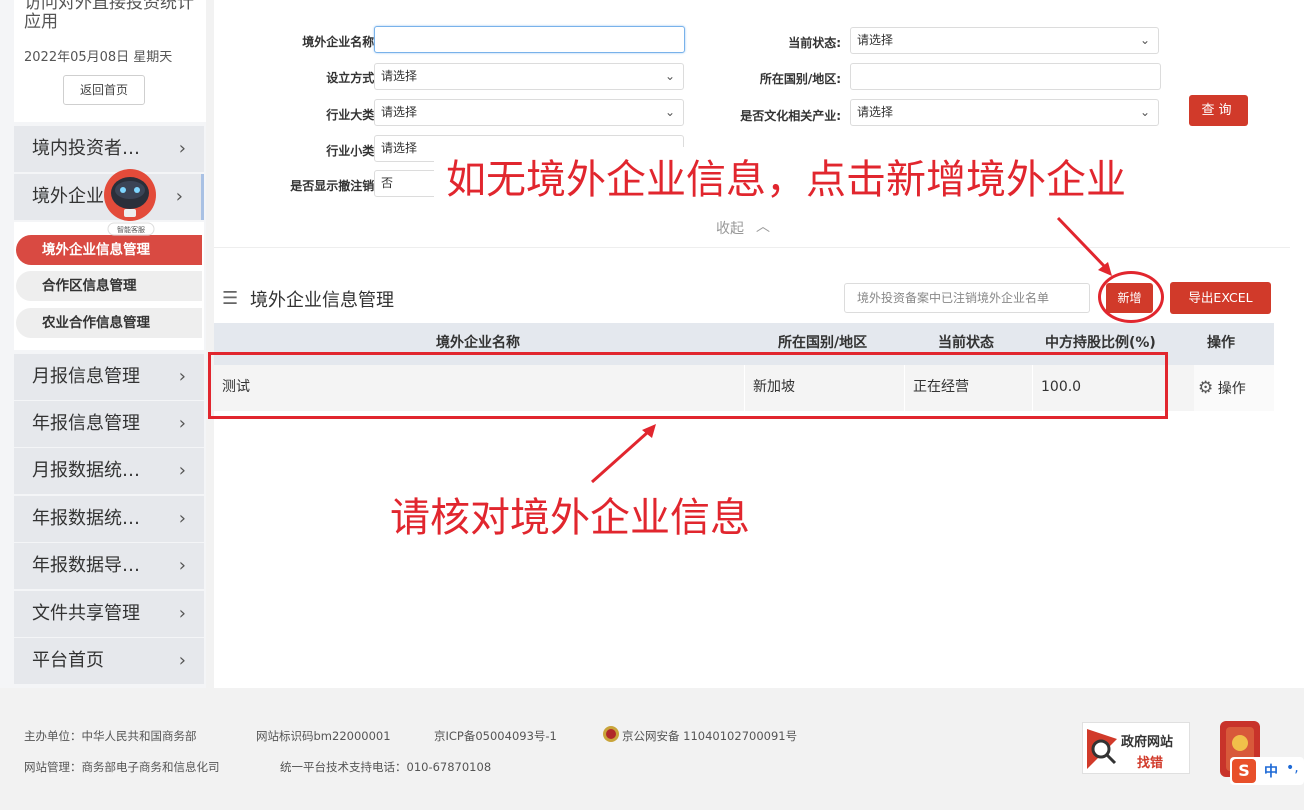 The image size is (1304, 810). I want to click on menu-item-monthly-report: 月报信息管理 ›, so click(109, 377).